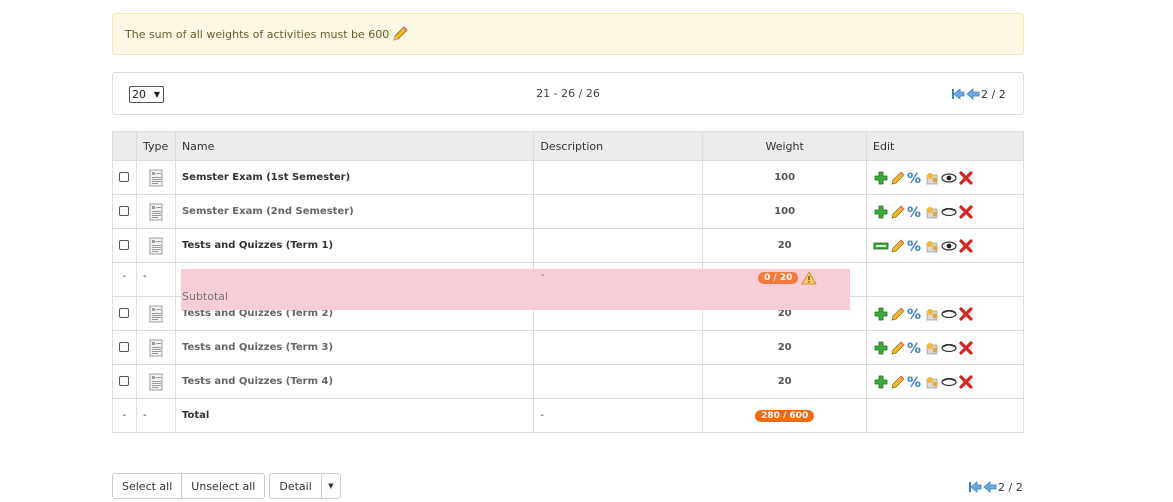 The image size is (1173, 502). Describe the element at coordinates (354, 347) in the screenshot. I see `row-name: Tests and Quizzes (Term 3)` at that location.